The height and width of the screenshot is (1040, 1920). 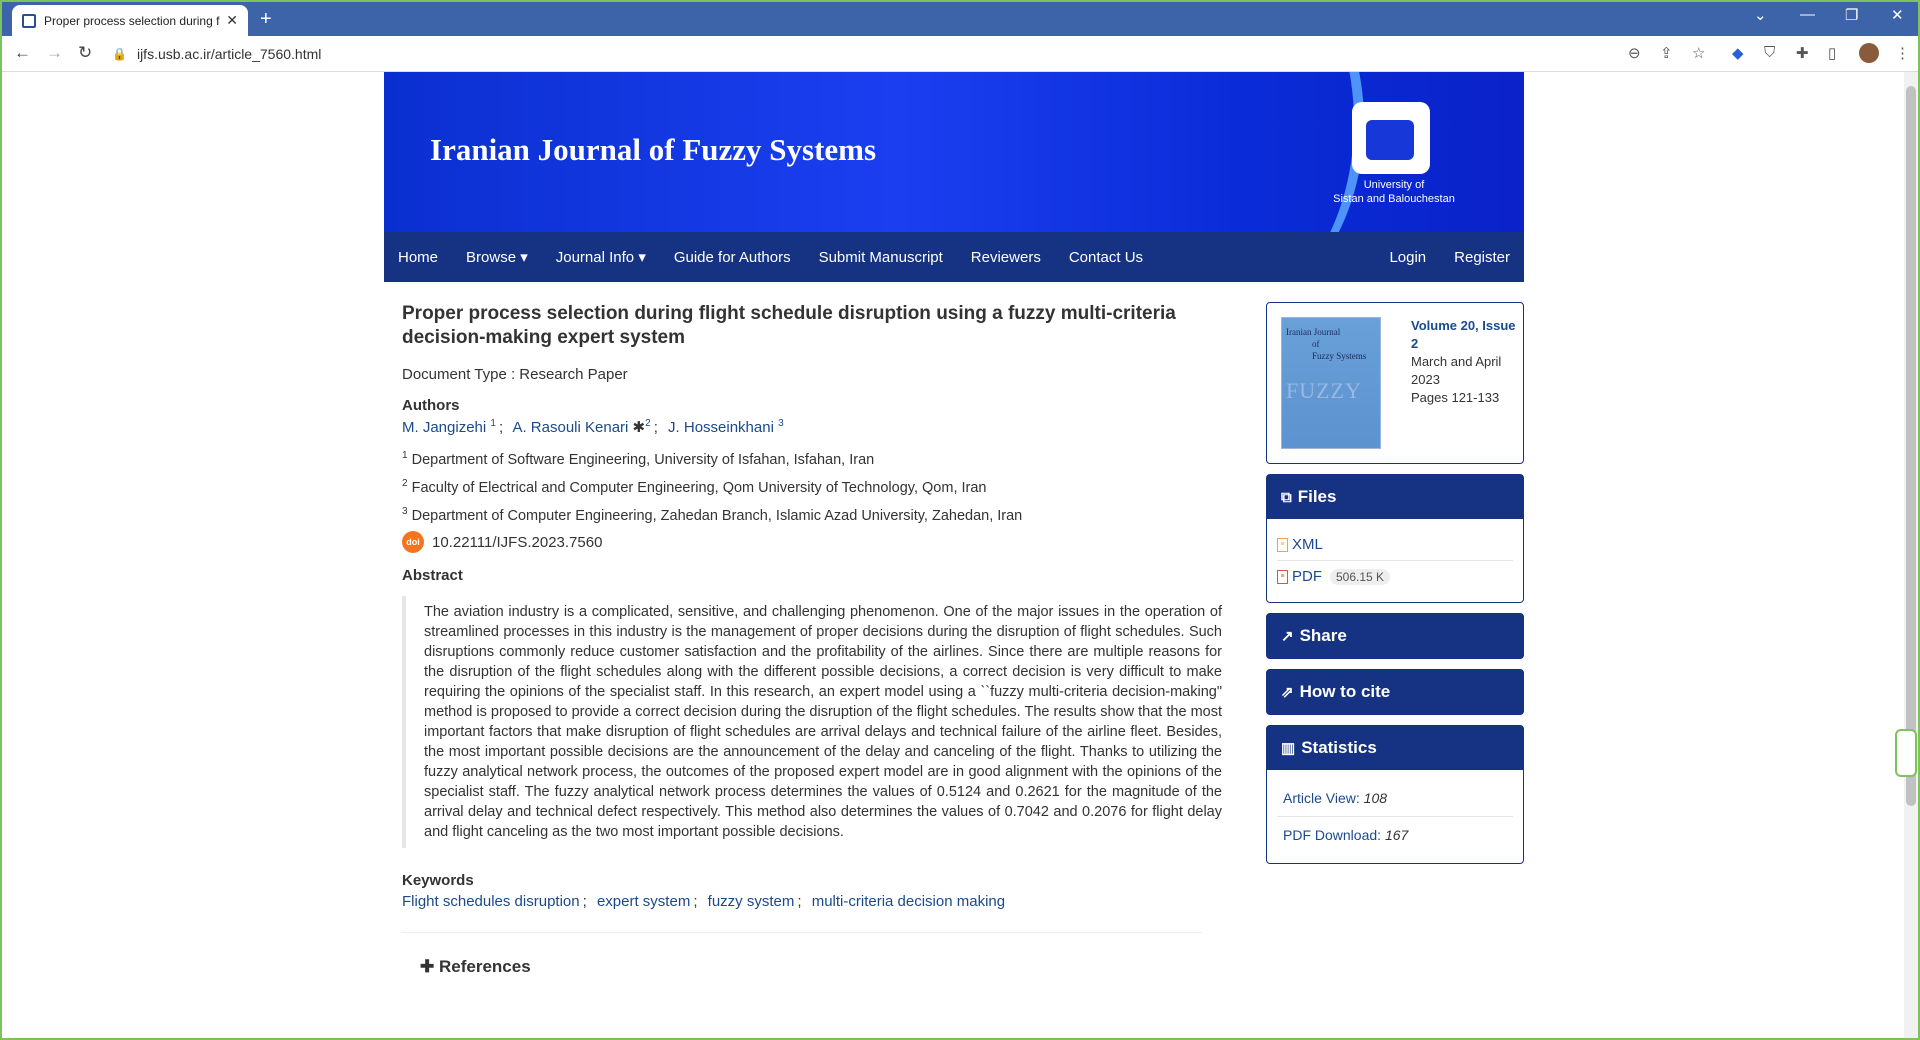 I want to click on scrollbar-thumb, so click(x=1911, y=446).